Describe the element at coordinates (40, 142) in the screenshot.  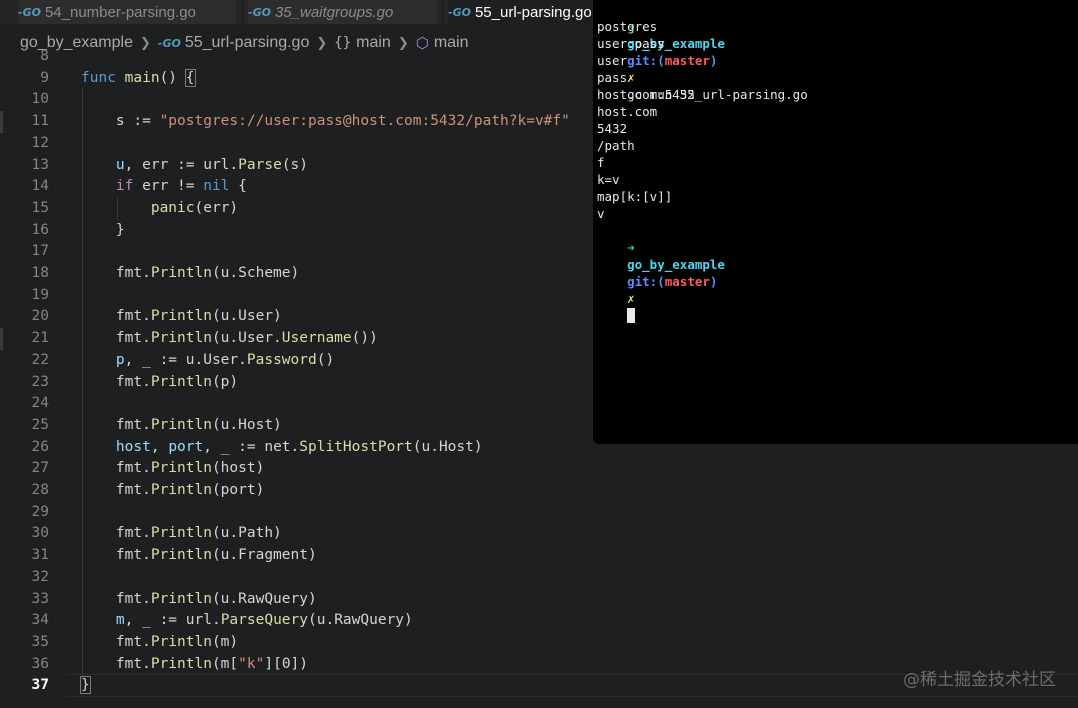
I see `line-number: 12` at that location.